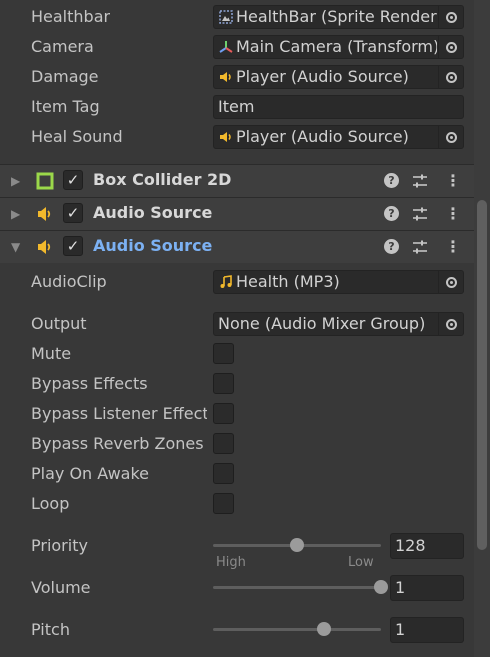 The width and height of the screenshot is (490, 657). I want to click on item-tag-label: Item Tag, so click(65, 106).